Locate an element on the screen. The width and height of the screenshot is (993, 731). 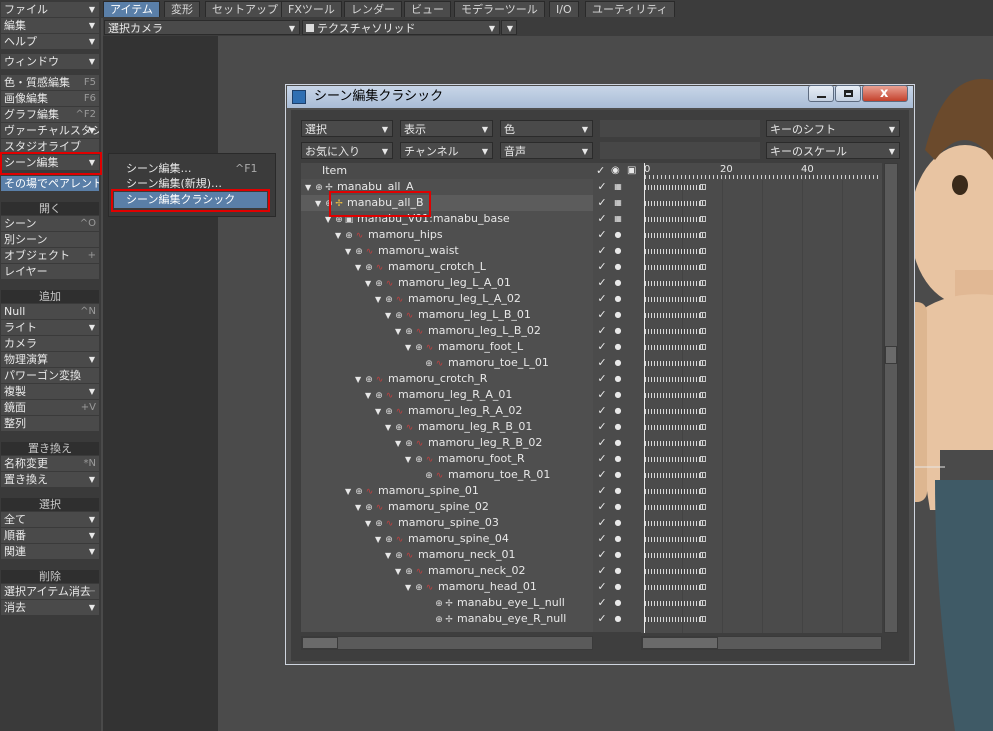
view-options-button: ▼ is located at coordinates (509, 27).